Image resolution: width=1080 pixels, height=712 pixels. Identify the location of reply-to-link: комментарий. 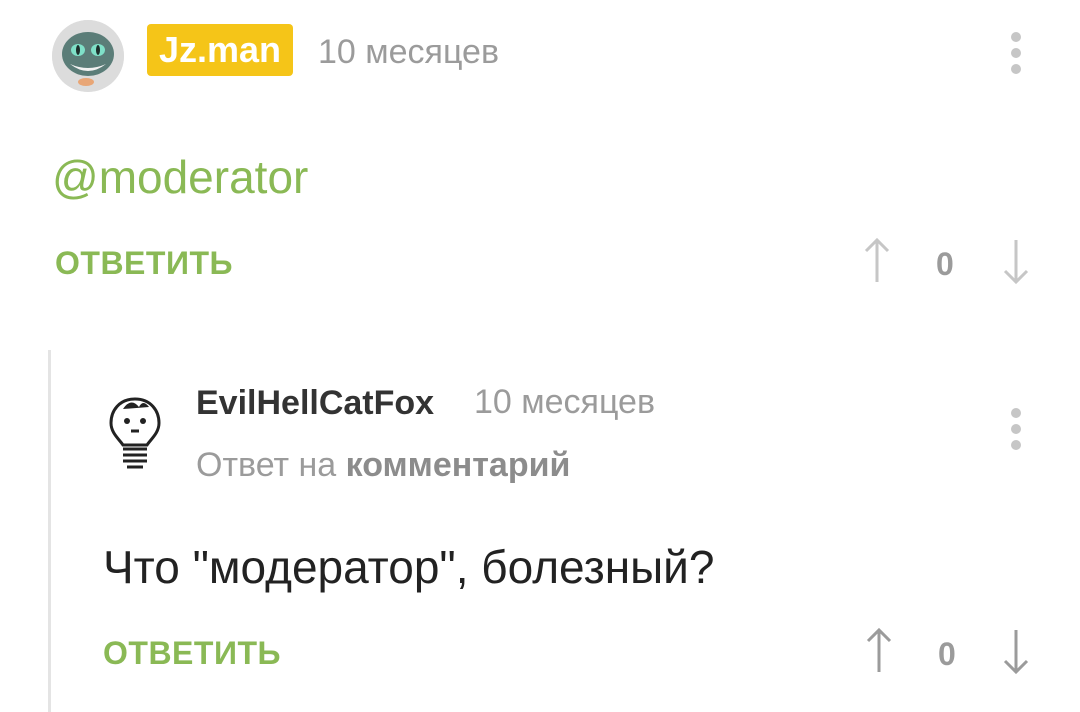
(458, 465).